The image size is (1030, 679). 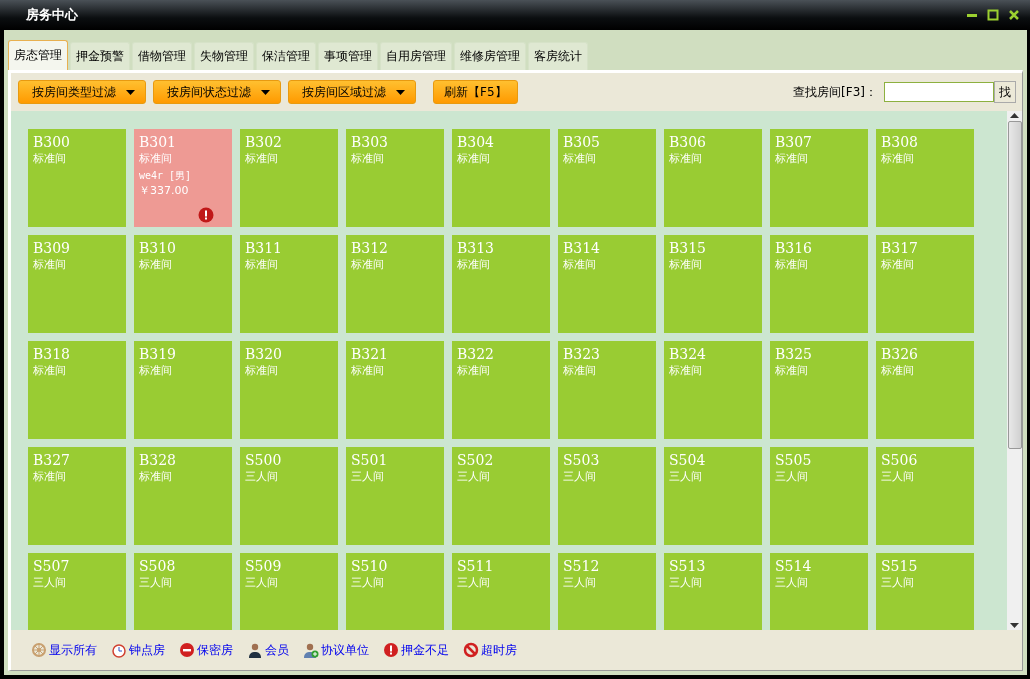 What do you see at coordinates (501, 591) in the screenshot?
I see `room-tile: S511 三人间` at bounding box center [501, 591].